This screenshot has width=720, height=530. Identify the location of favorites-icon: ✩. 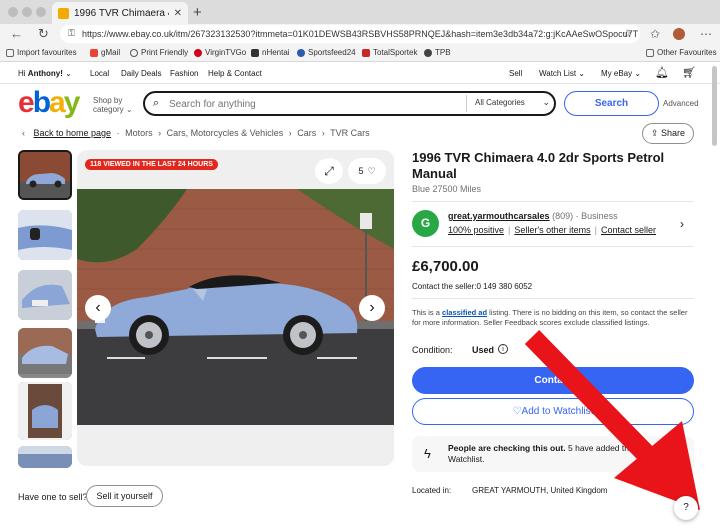
(655, 34).